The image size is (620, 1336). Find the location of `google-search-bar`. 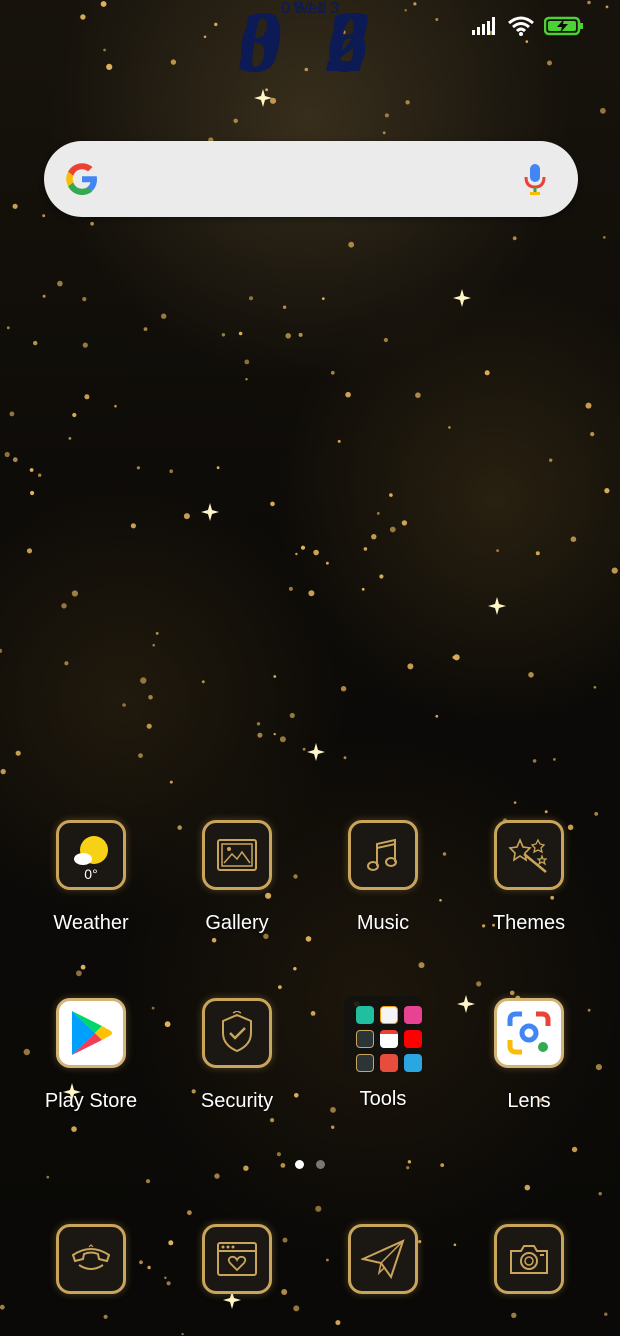

google-search-bar is located at coordinates (311, 179).